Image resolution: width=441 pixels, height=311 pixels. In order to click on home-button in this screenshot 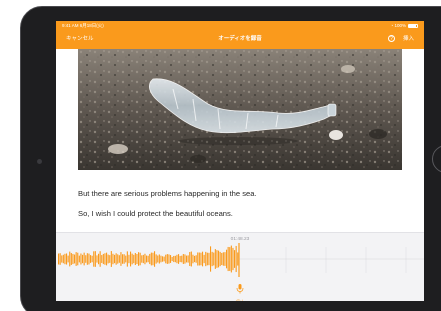, I will do `click(436, 159)`.